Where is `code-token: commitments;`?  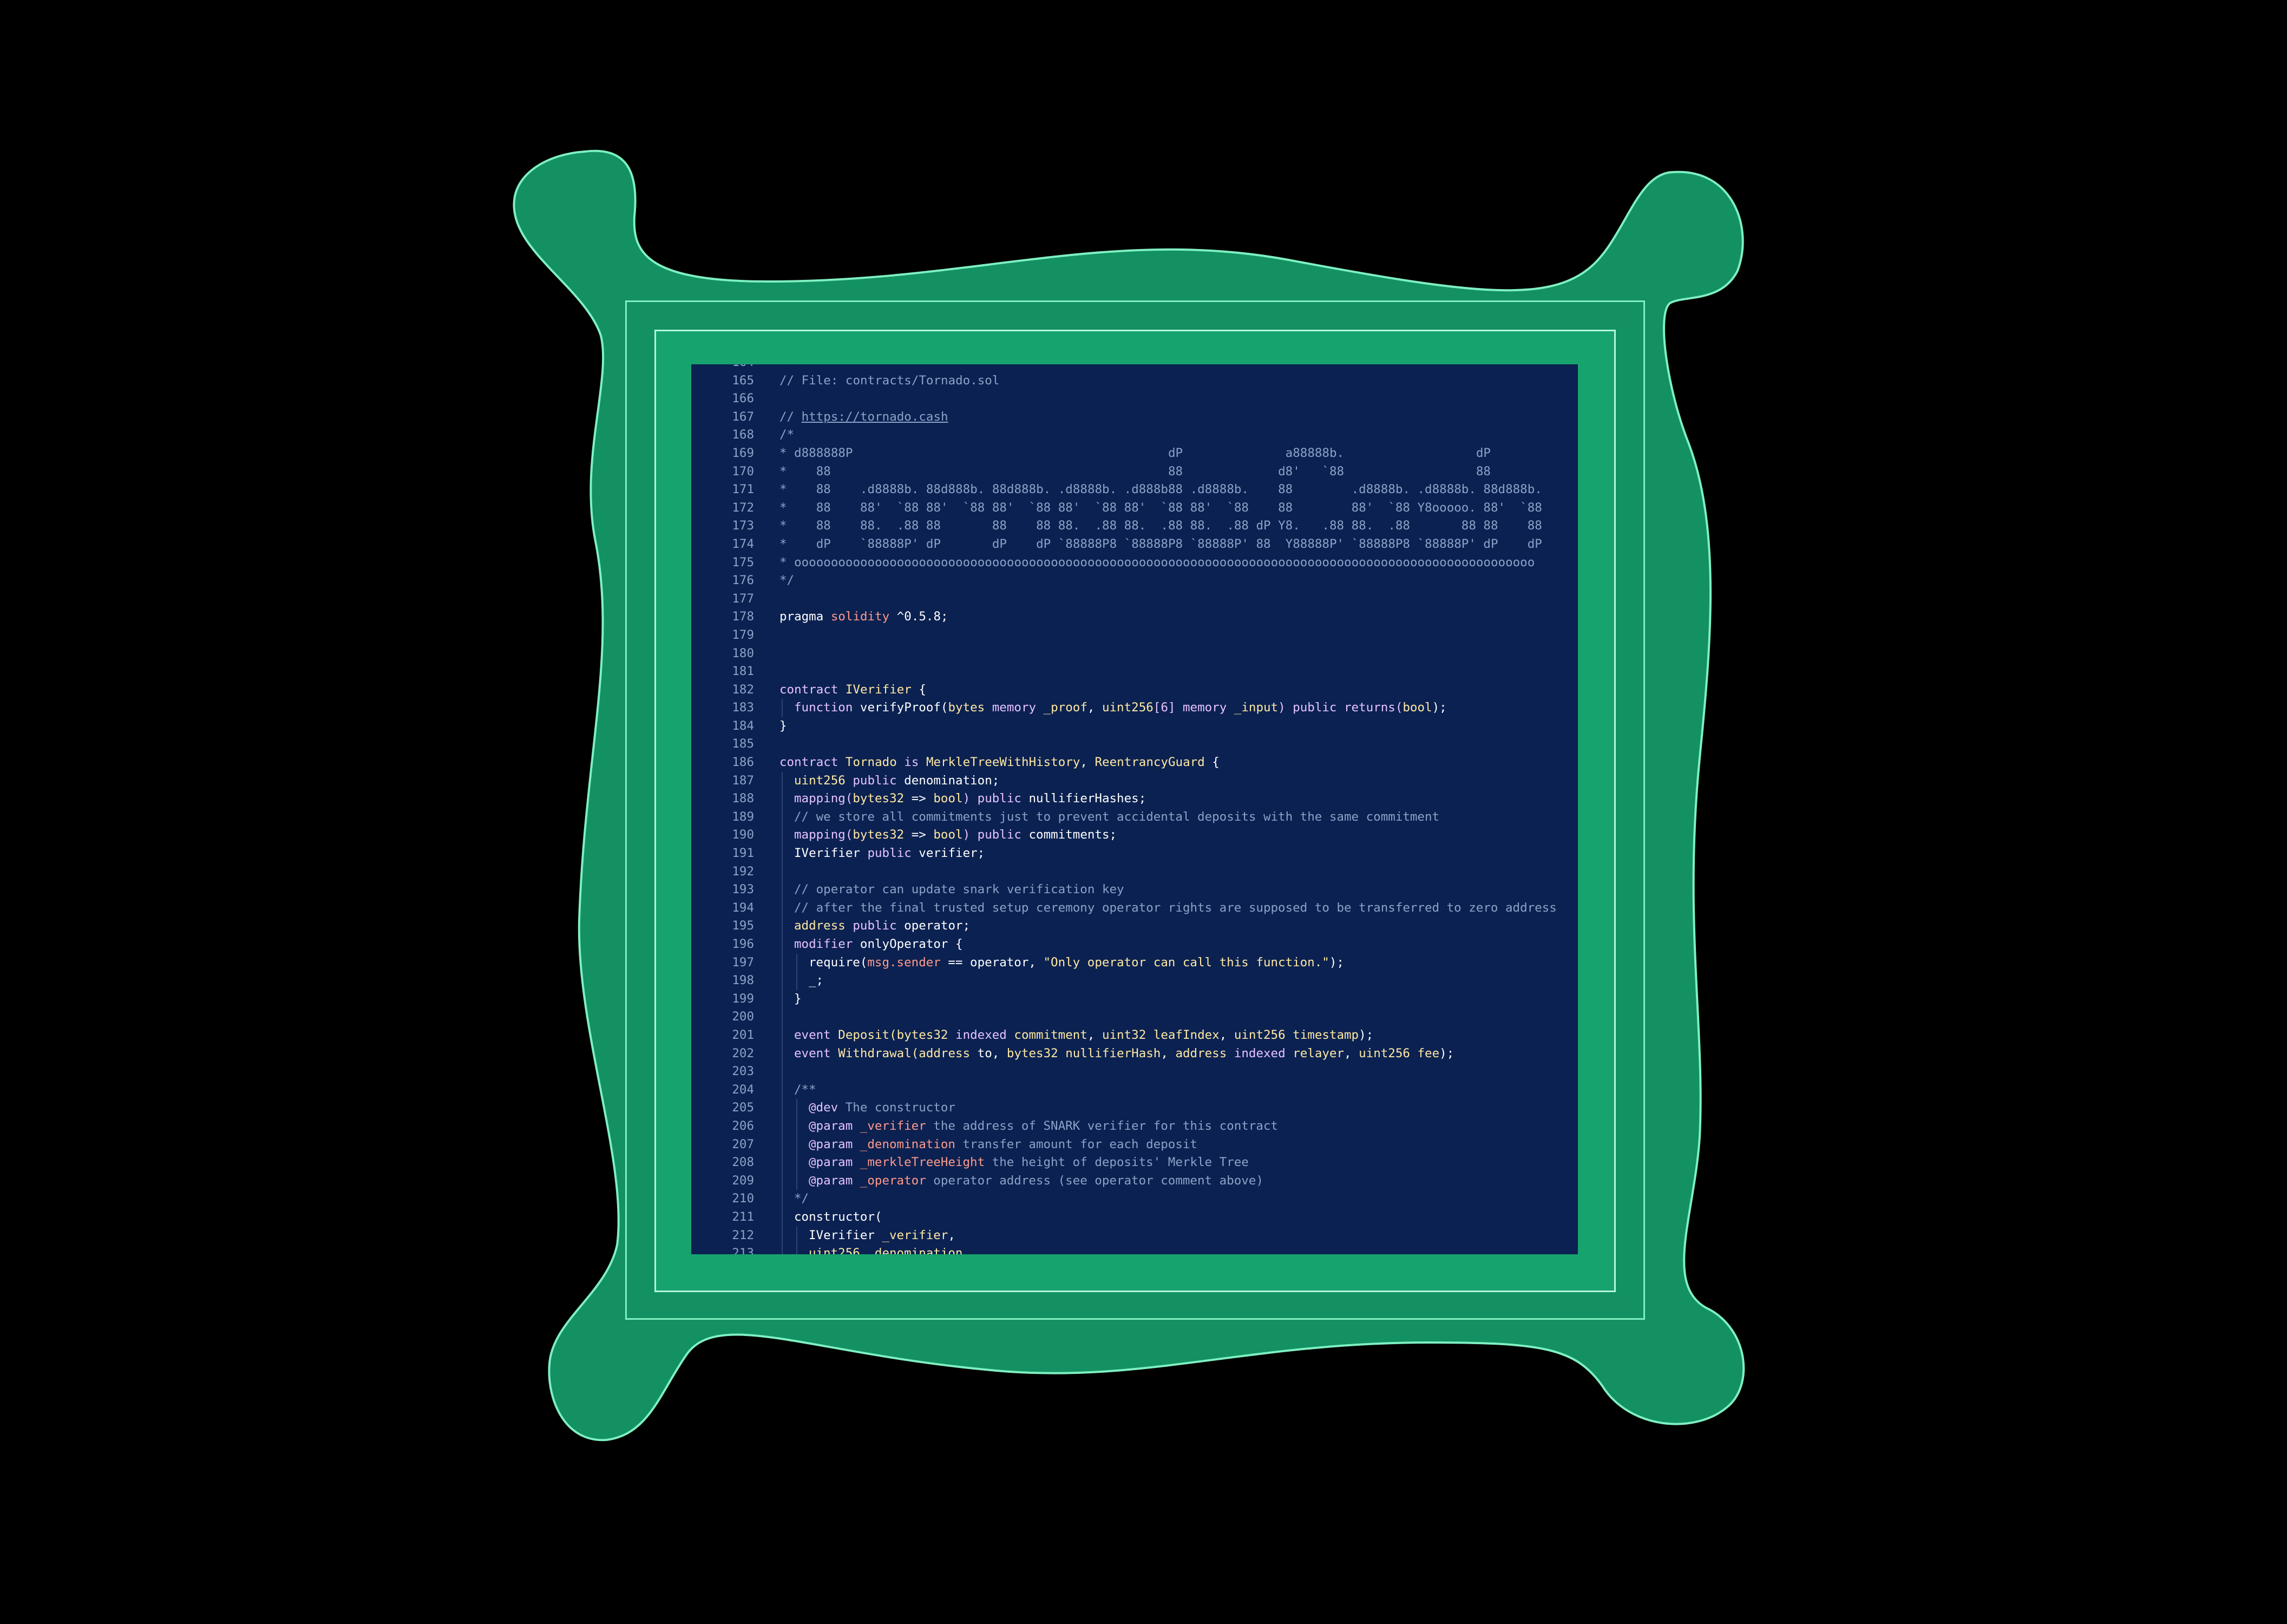
code-token: commitments; is located at coordinates (1072, 835).